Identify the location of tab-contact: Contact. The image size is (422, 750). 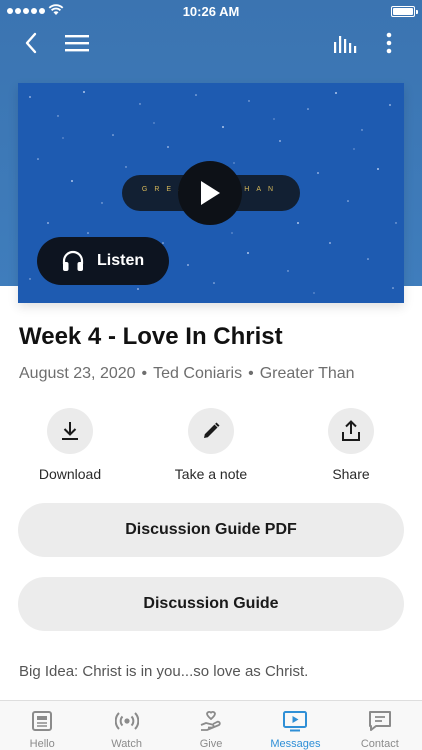
(380, 725).